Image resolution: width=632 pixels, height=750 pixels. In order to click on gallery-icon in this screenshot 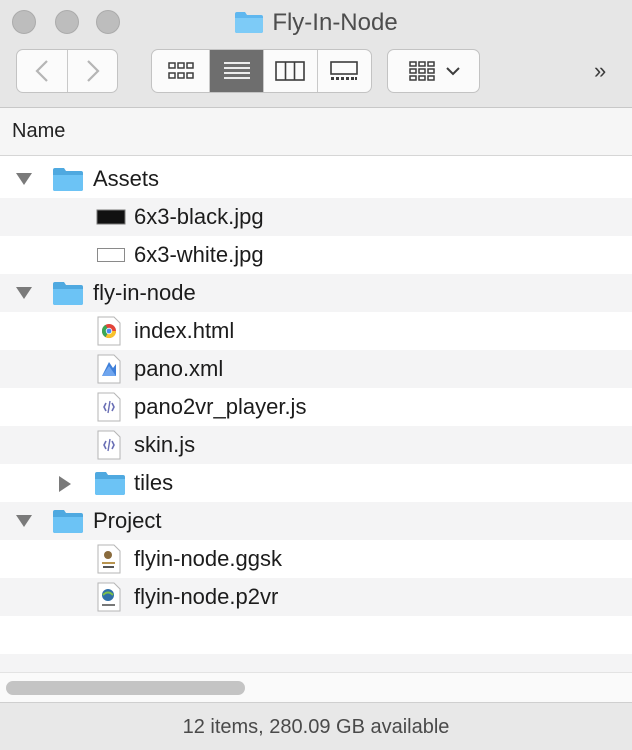, I will do `click(344, 70)`.